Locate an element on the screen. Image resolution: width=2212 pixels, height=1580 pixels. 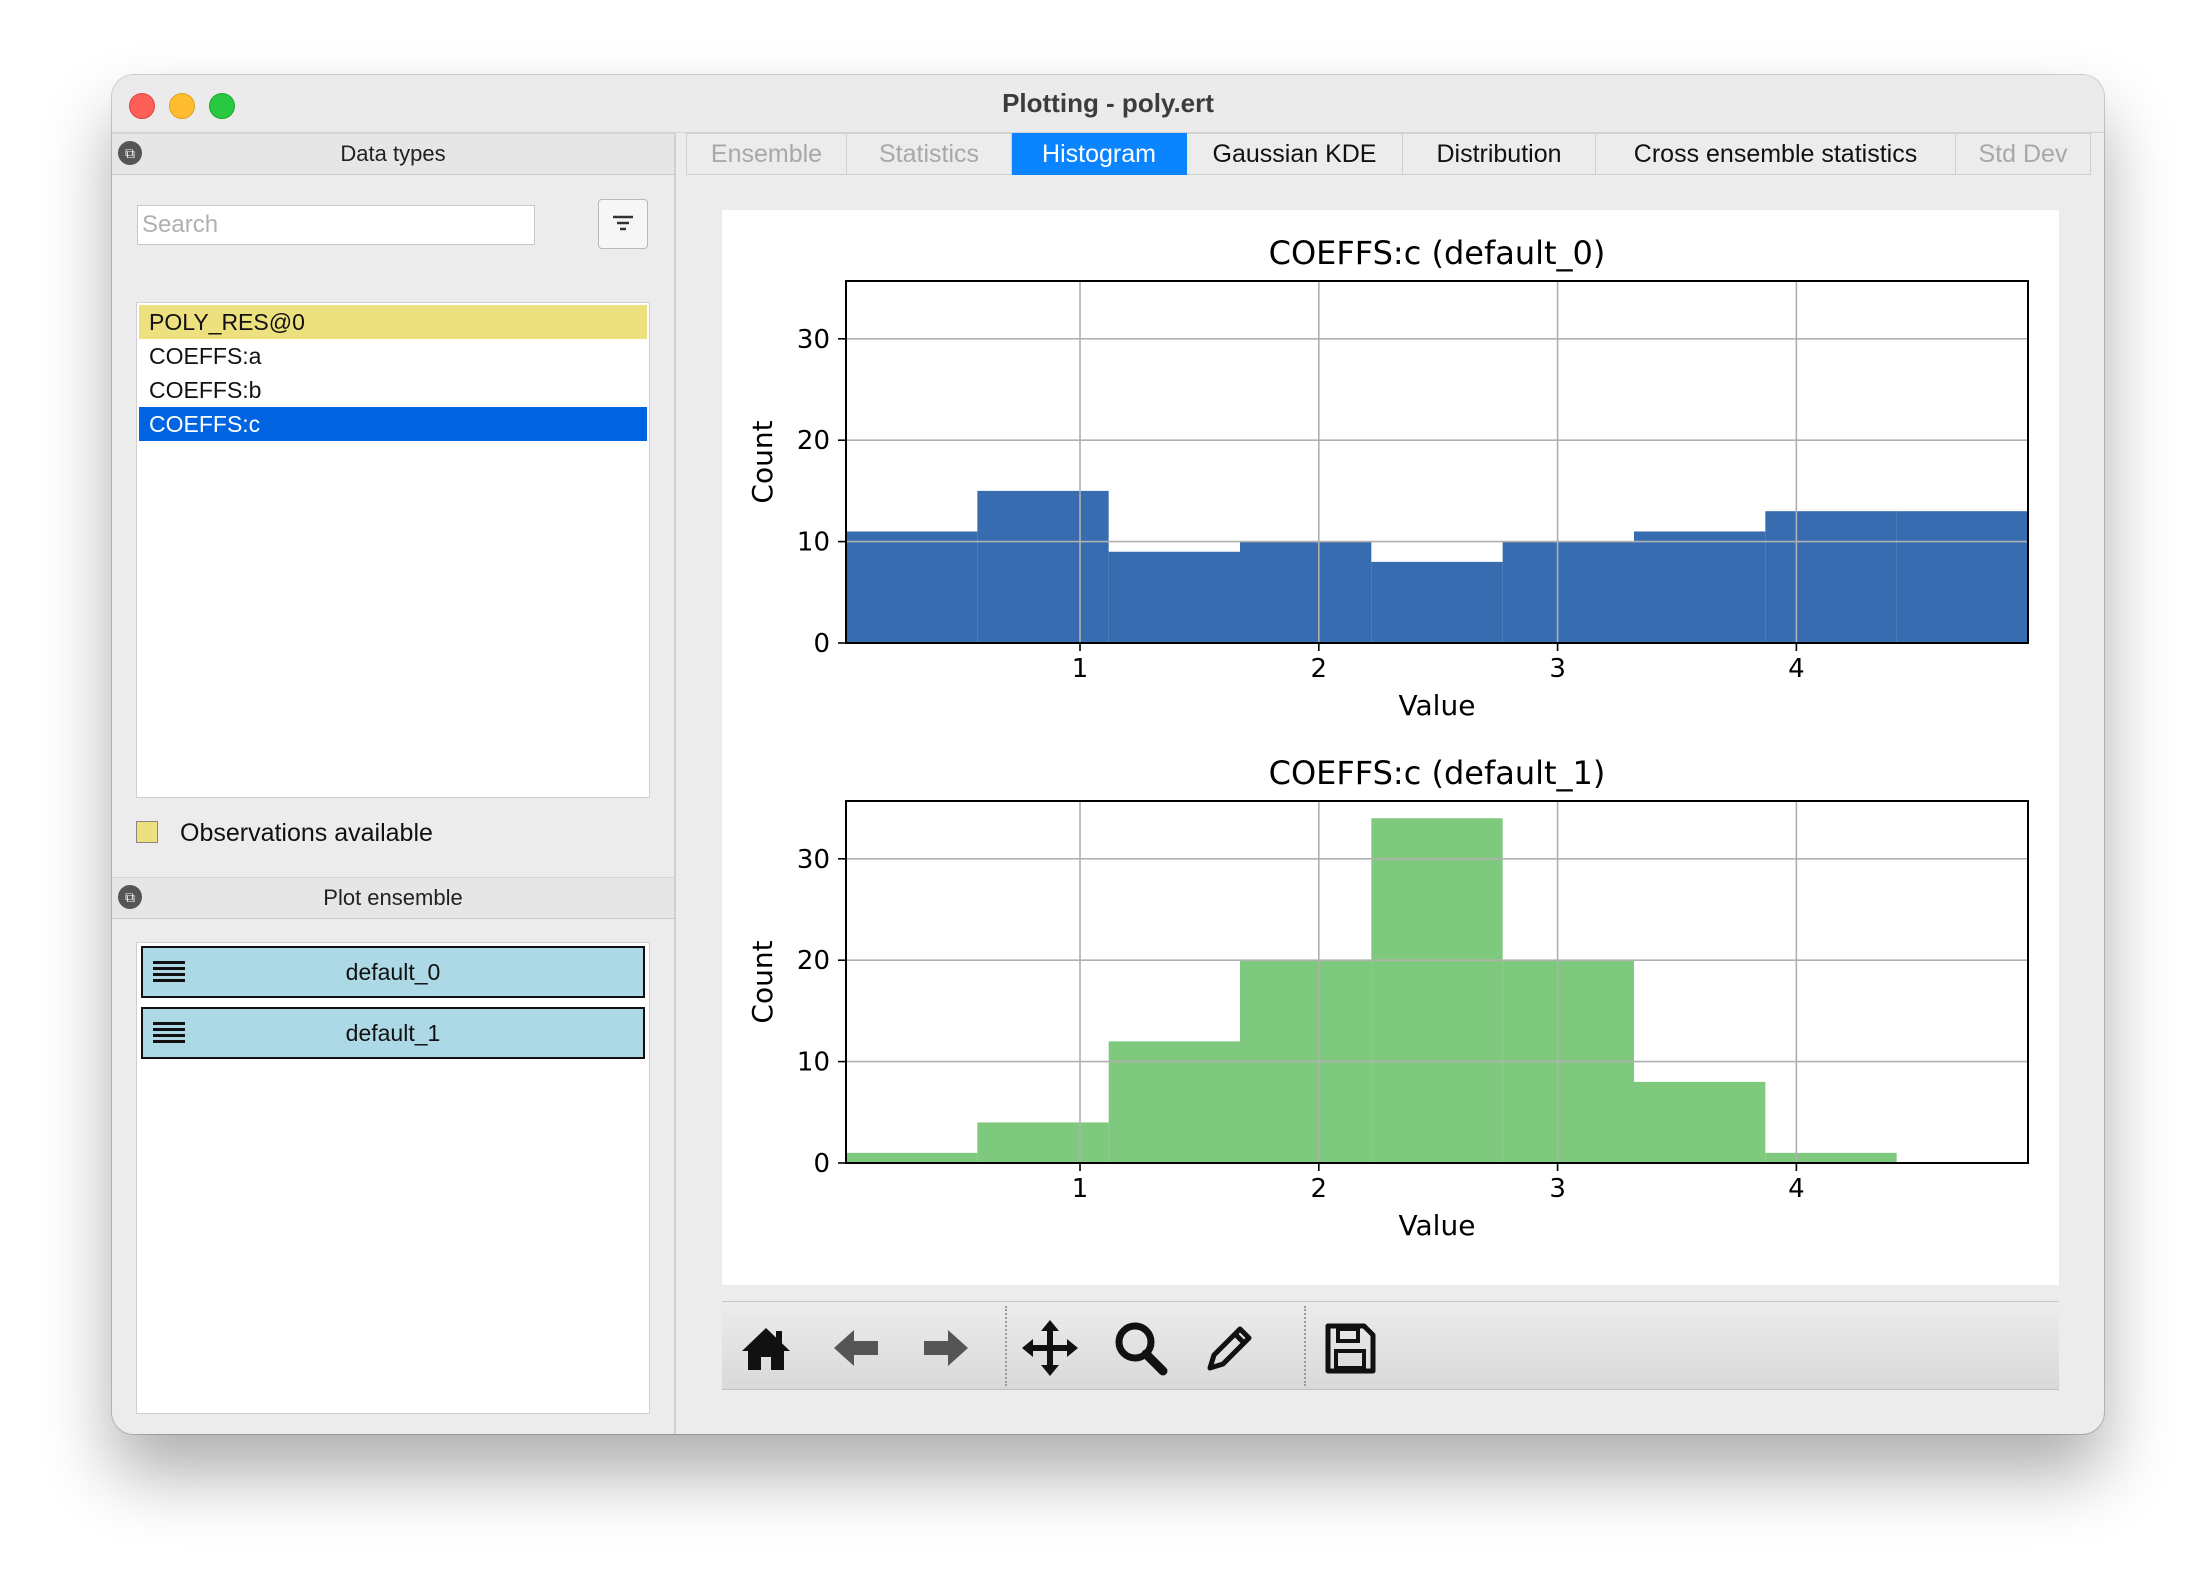
tab-label: Gaussian KDE is located at coordinates (1294, 154).